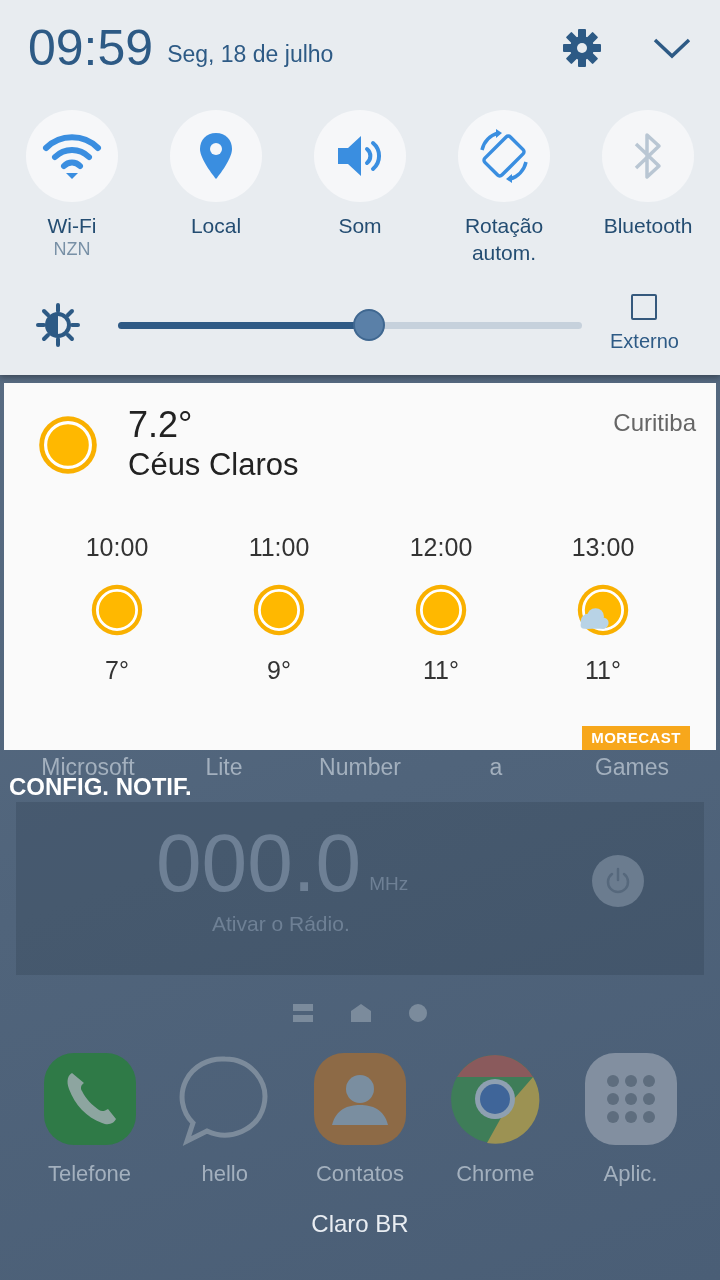  I want to click on bluetooth-icon, so click(648, 156).